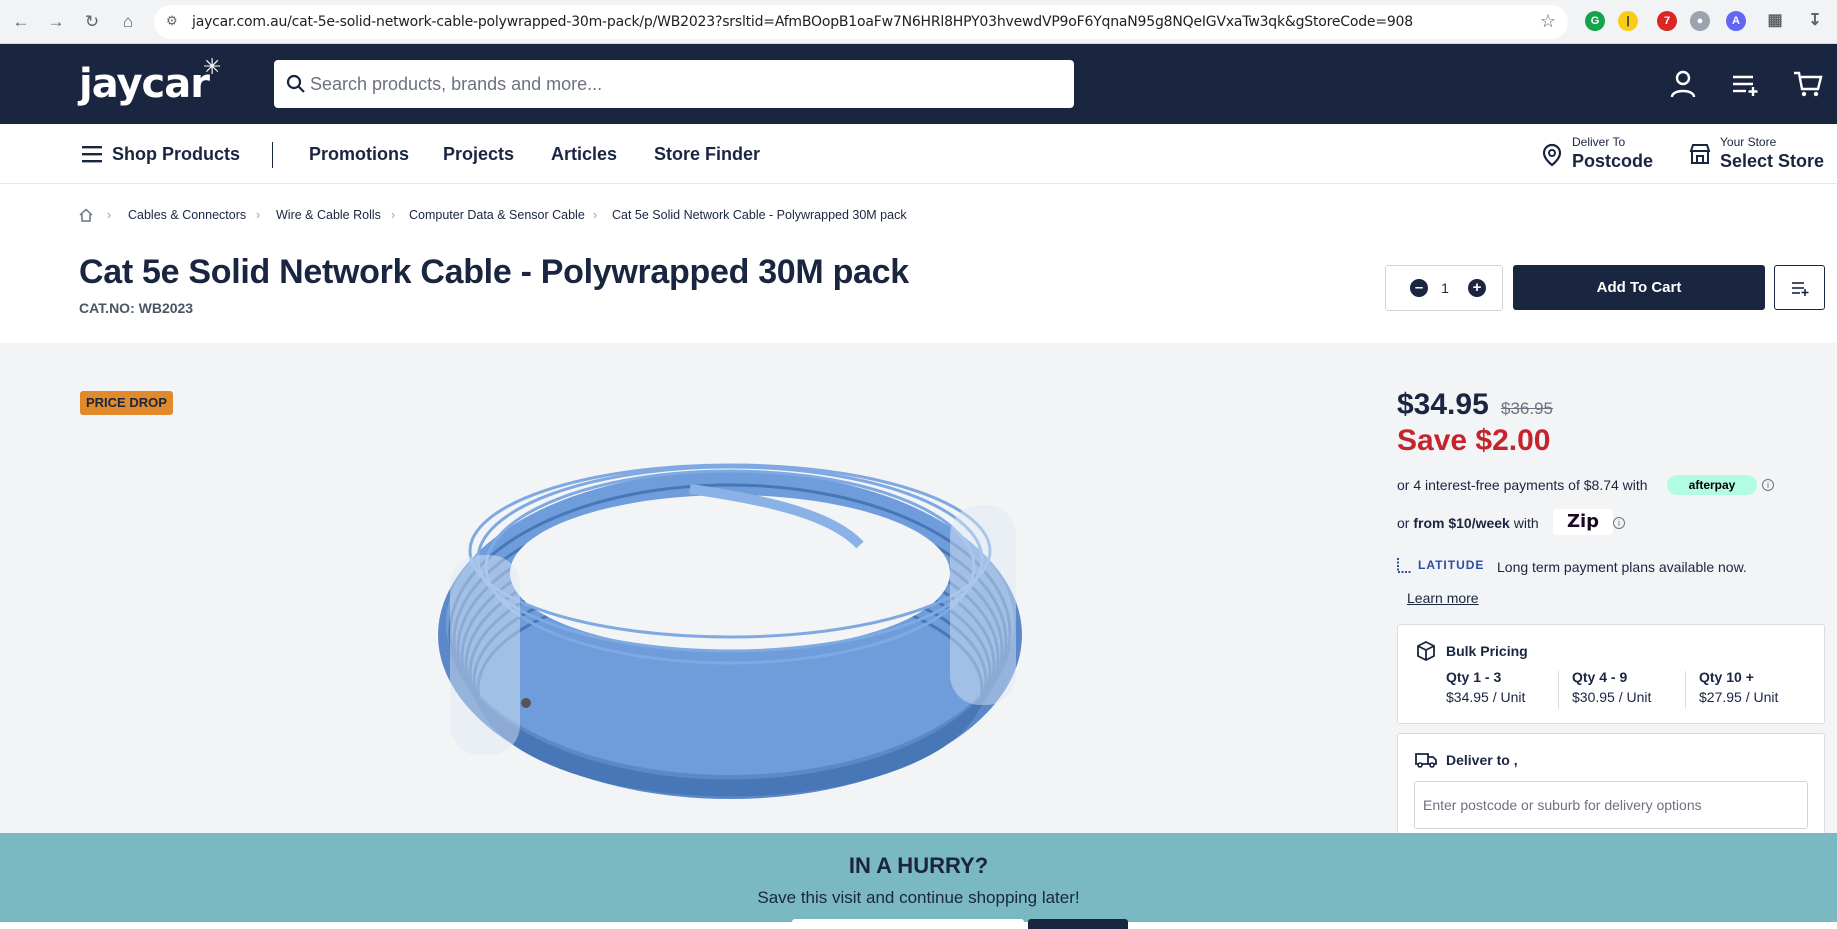 The height and width of the screenshot is (929, 1837). I want to click on latitude-text: Long term payment plans available now., so click(1622, 567).